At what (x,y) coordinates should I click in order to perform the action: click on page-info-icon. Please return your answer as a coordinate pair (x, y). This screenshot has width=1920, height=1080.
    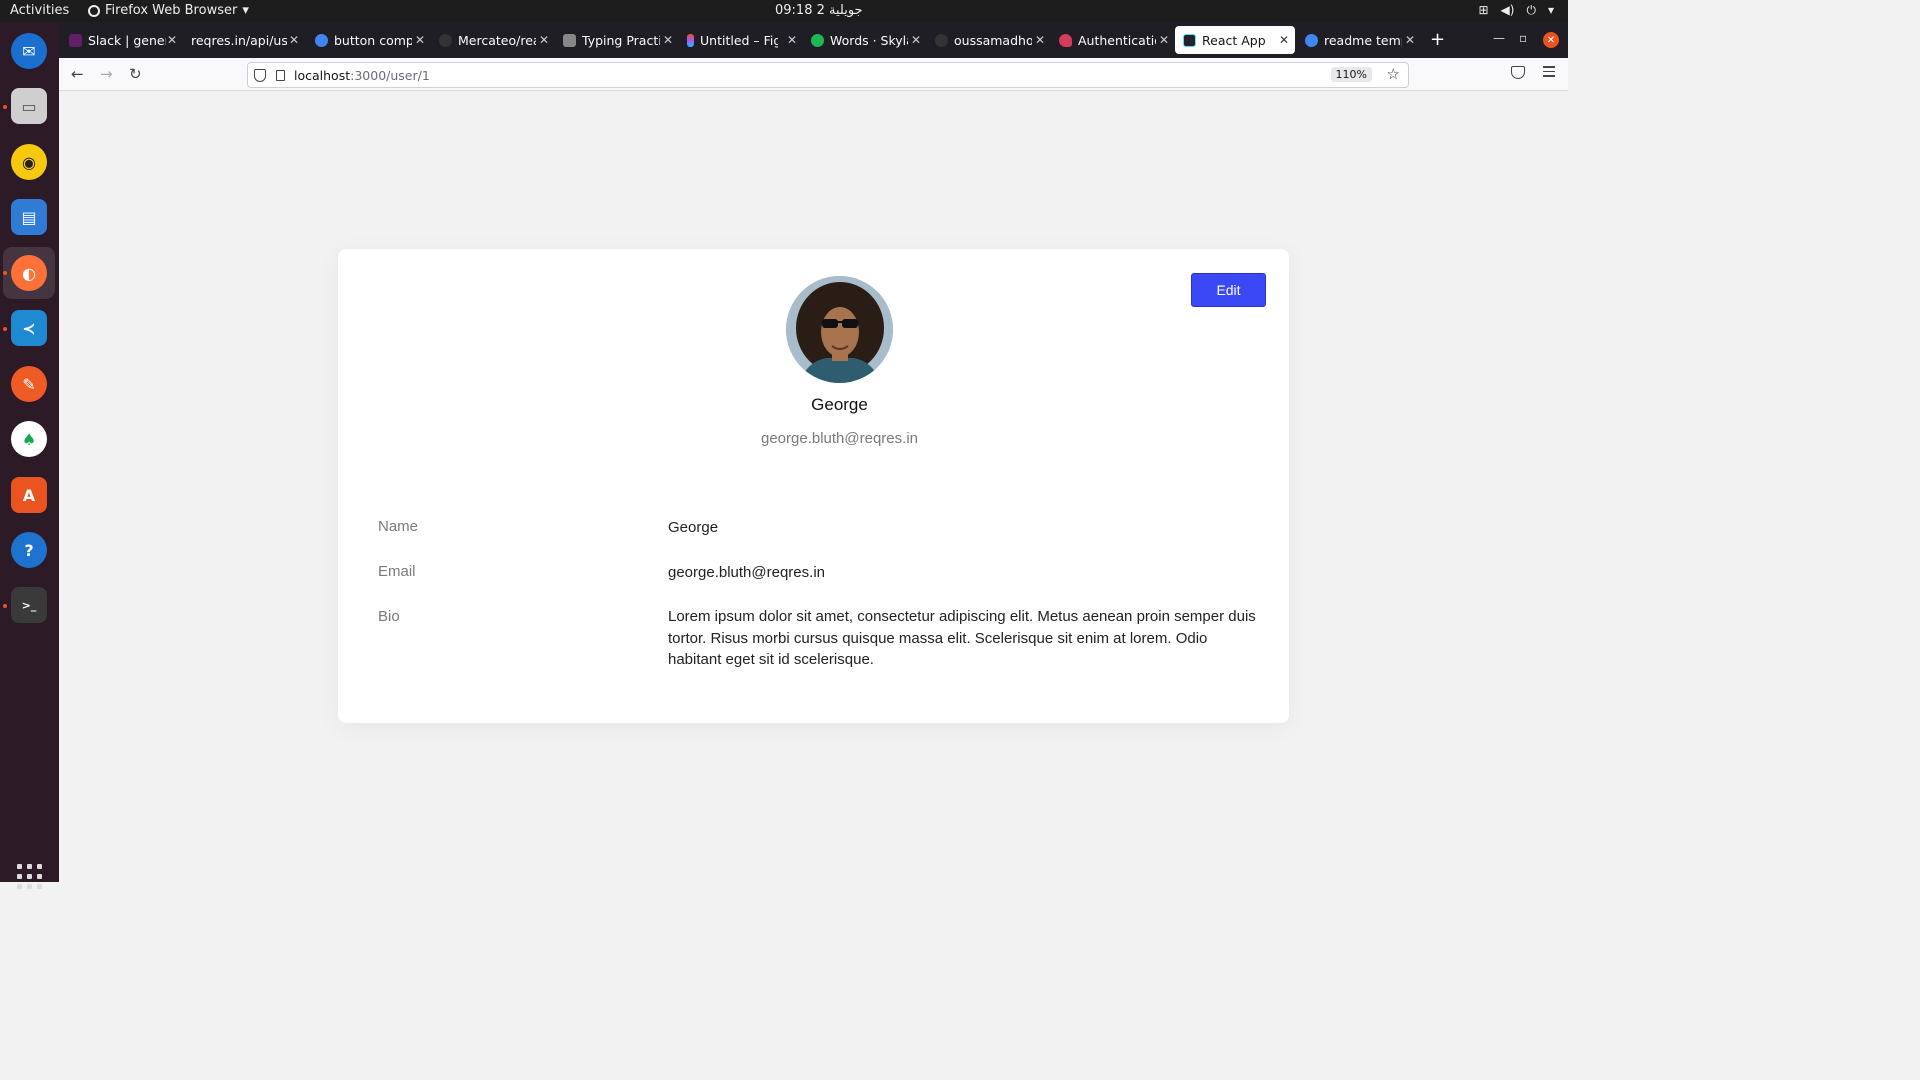
    Looking at the image, I should click on (280, 75).